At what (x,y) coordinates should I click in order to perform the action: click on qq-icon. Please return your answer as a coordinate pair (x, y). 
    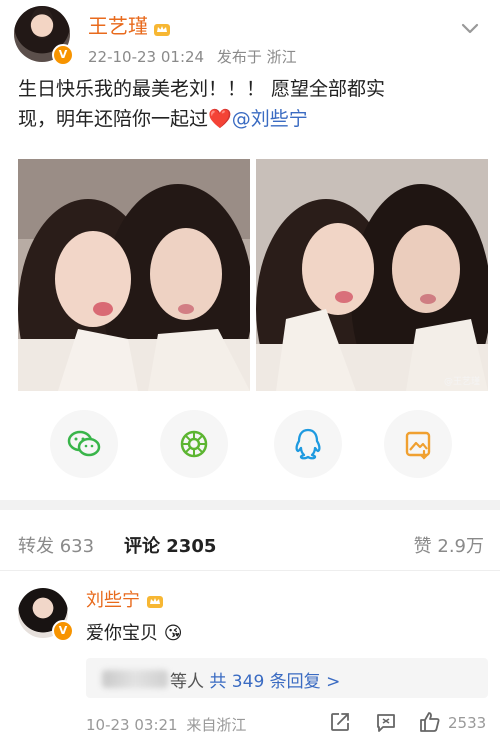
    Looking at the image, I should click on (308, 444).